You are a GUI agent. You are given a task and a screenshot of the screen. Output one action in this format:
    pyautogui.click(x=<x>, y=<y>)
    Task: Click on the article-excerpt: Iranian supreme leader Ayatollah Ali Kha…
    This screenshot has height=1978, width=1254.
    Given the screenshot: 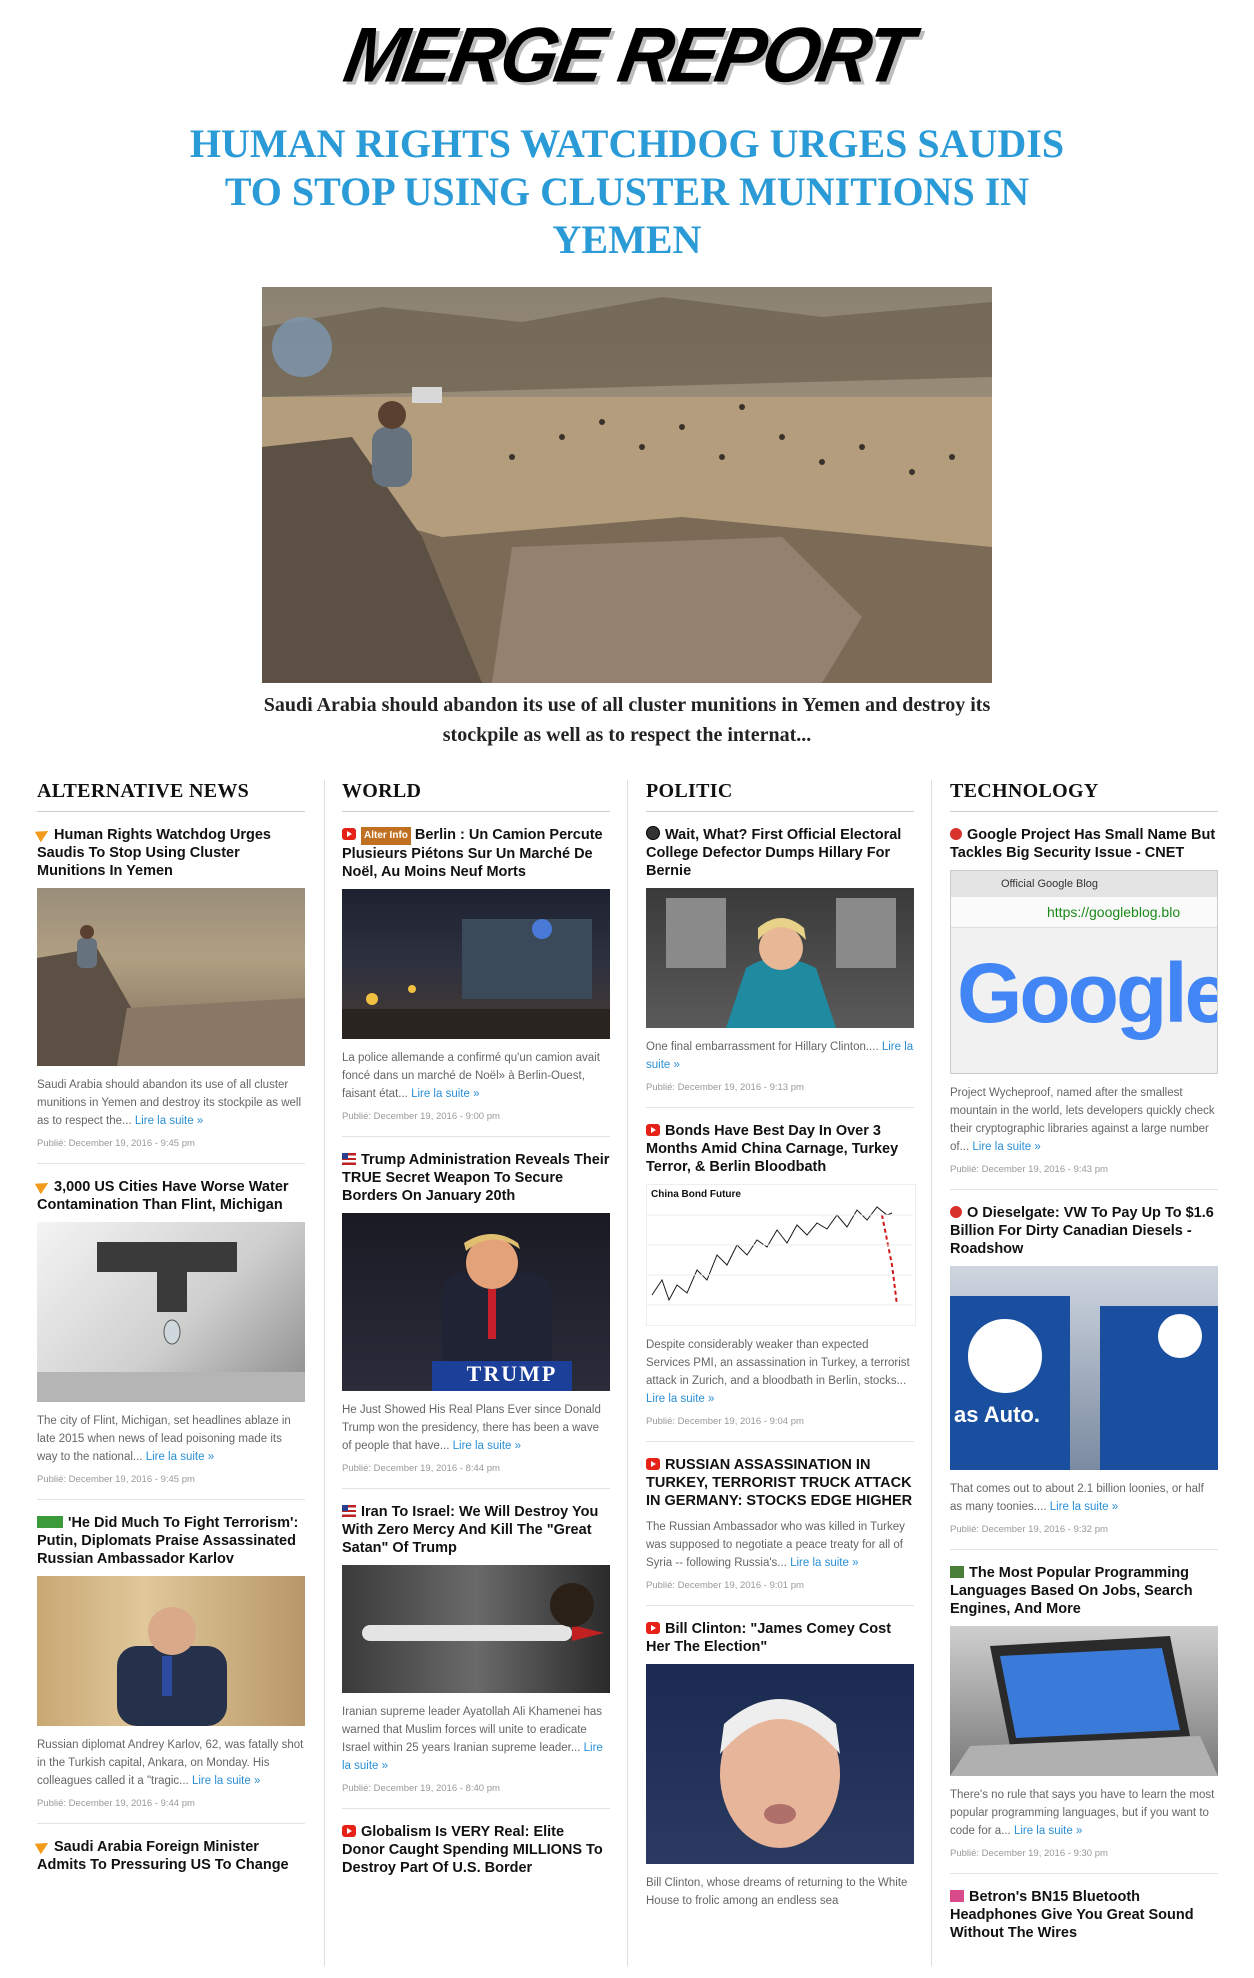 What is the action you would take?
    pyautogui.click(x=476, y=1739)
    